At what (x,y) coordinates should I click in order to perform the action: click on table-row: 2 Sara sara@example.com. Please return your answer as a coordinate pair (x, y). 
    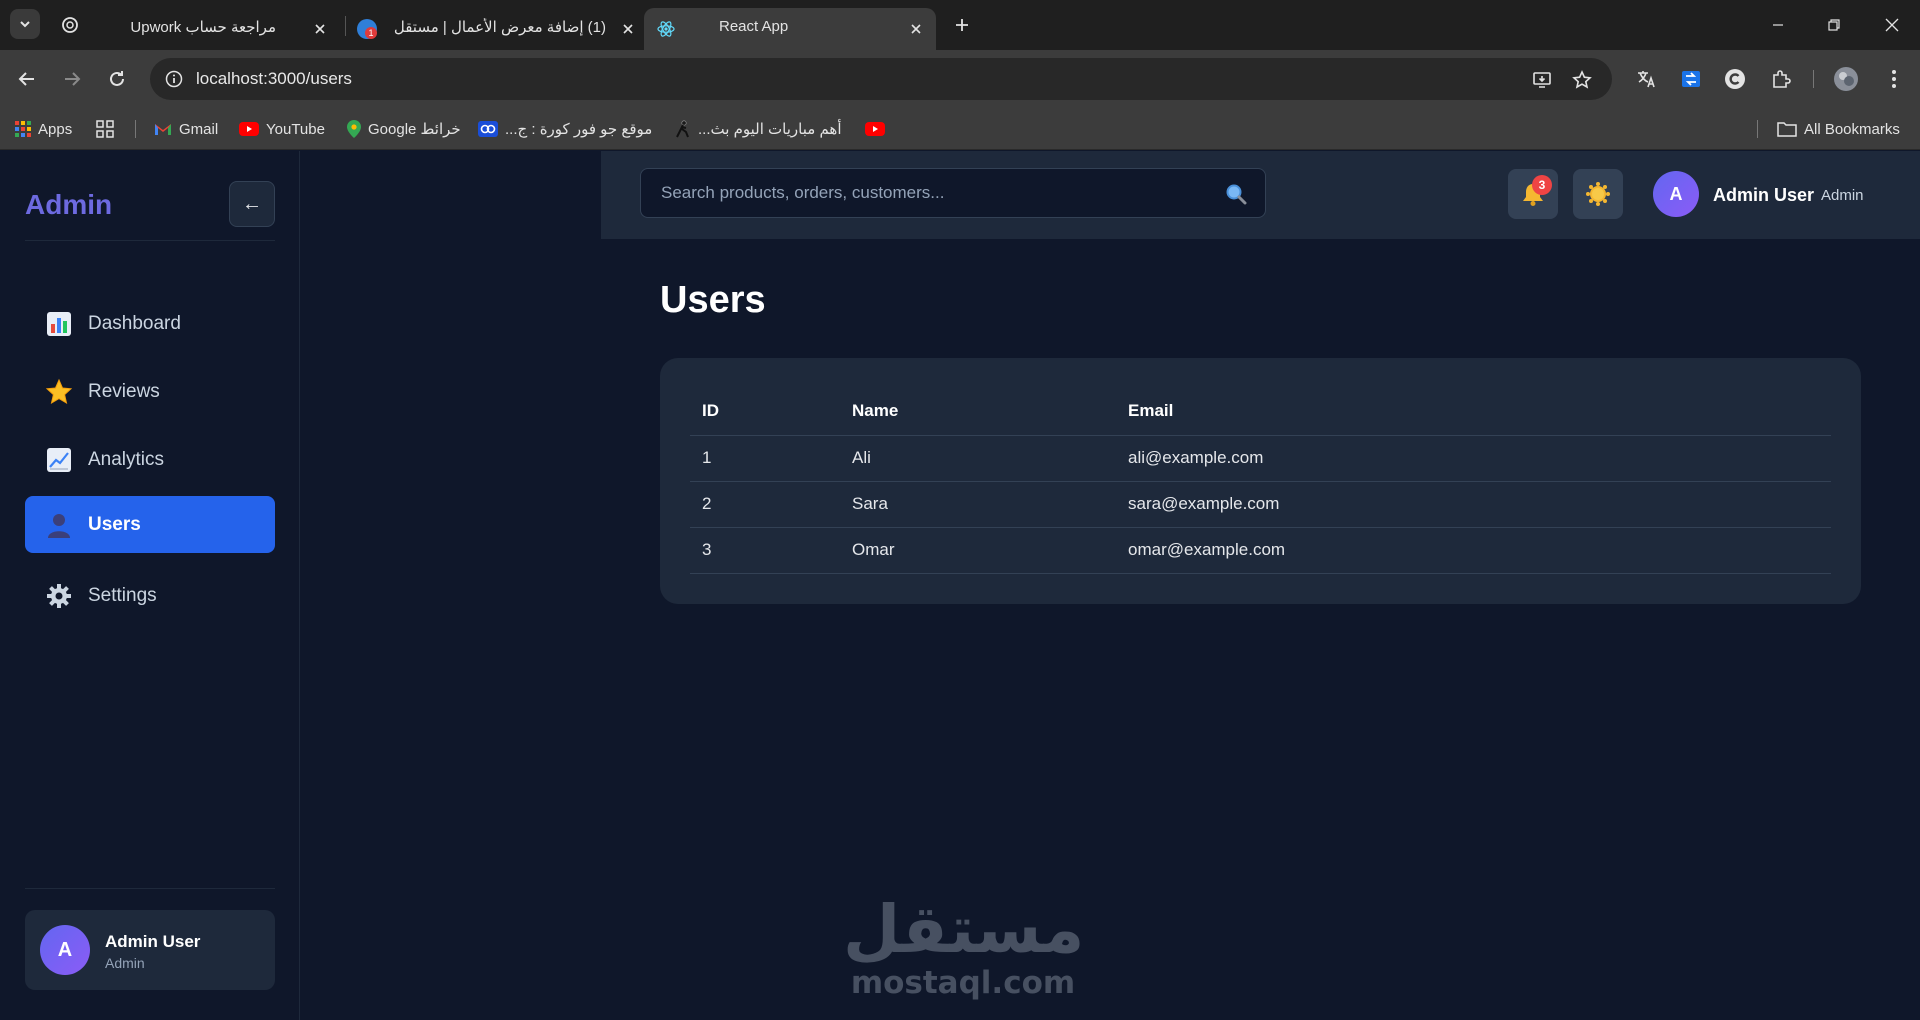
    Looking at the image, I should click on (1260, 504).